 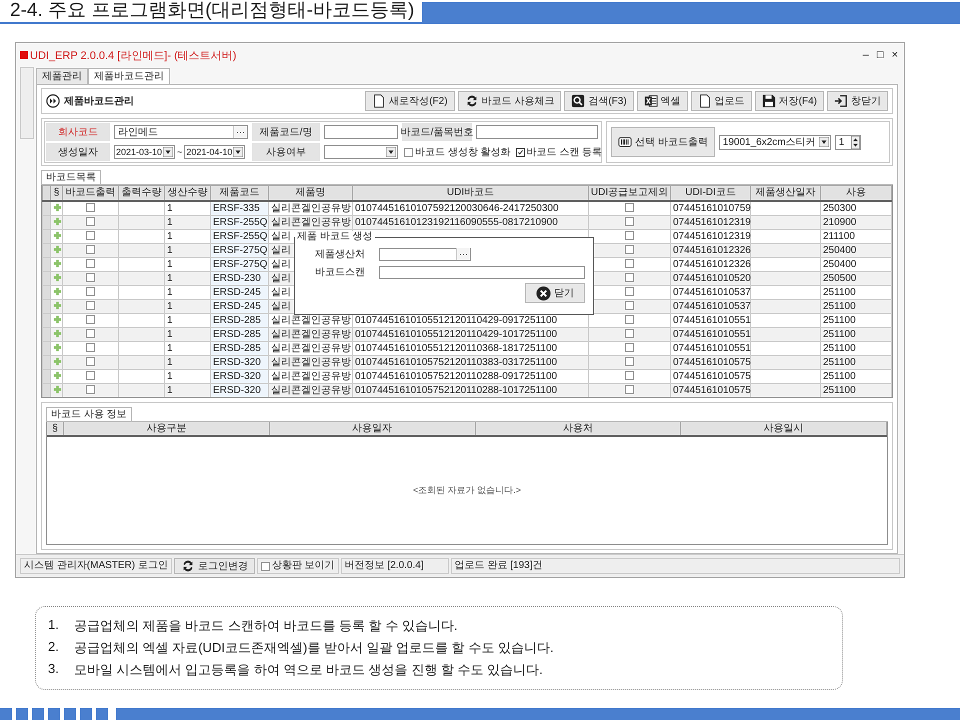 What do you see at coordinates (651, 101) in the screenshot?
I see `spreadsheet-icon` at bounding box center [651, 101].